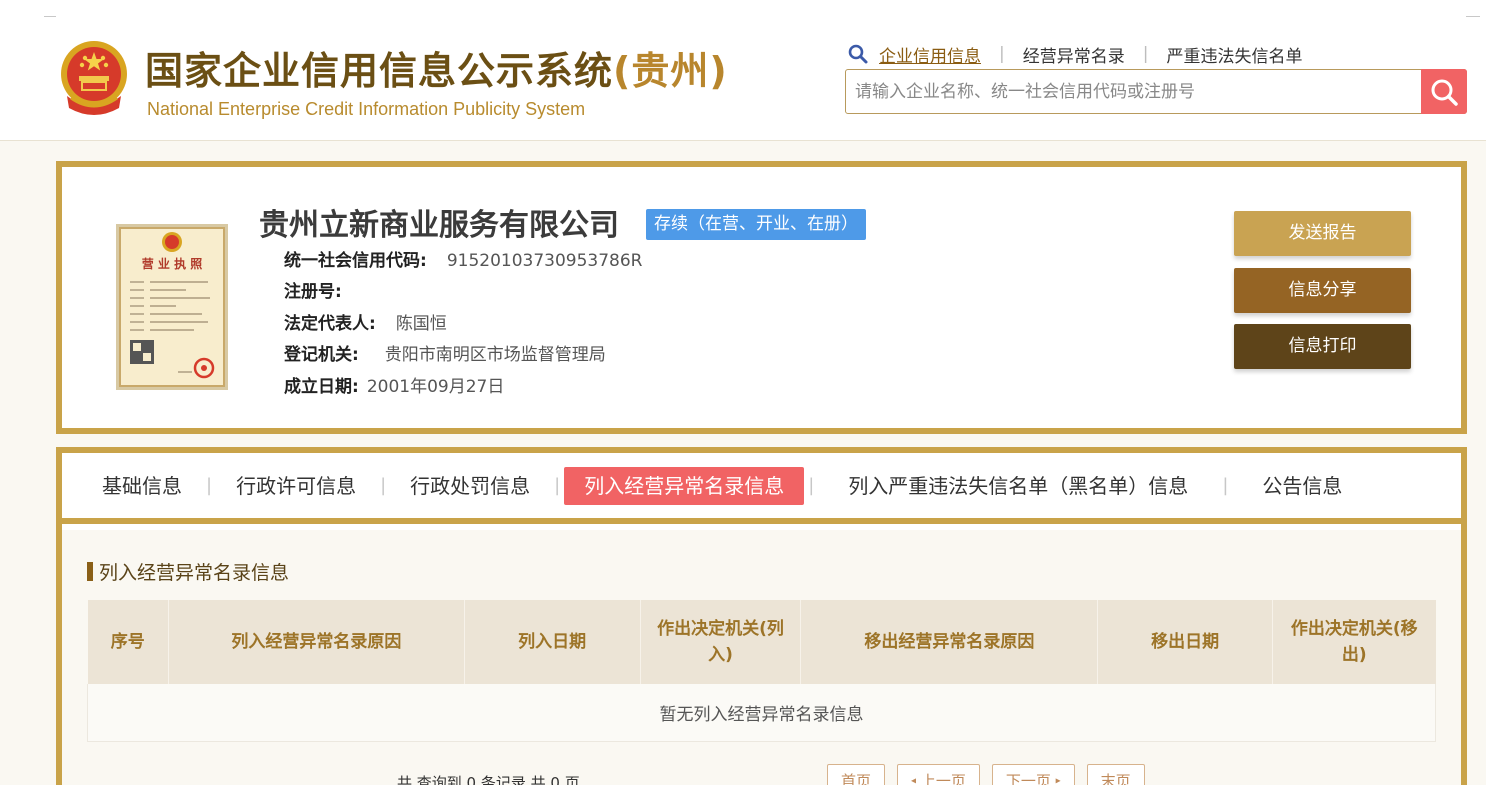 This screenshot has width=1486, height=785. I want to click on info-label: 登记机关:, so click(321, 355).